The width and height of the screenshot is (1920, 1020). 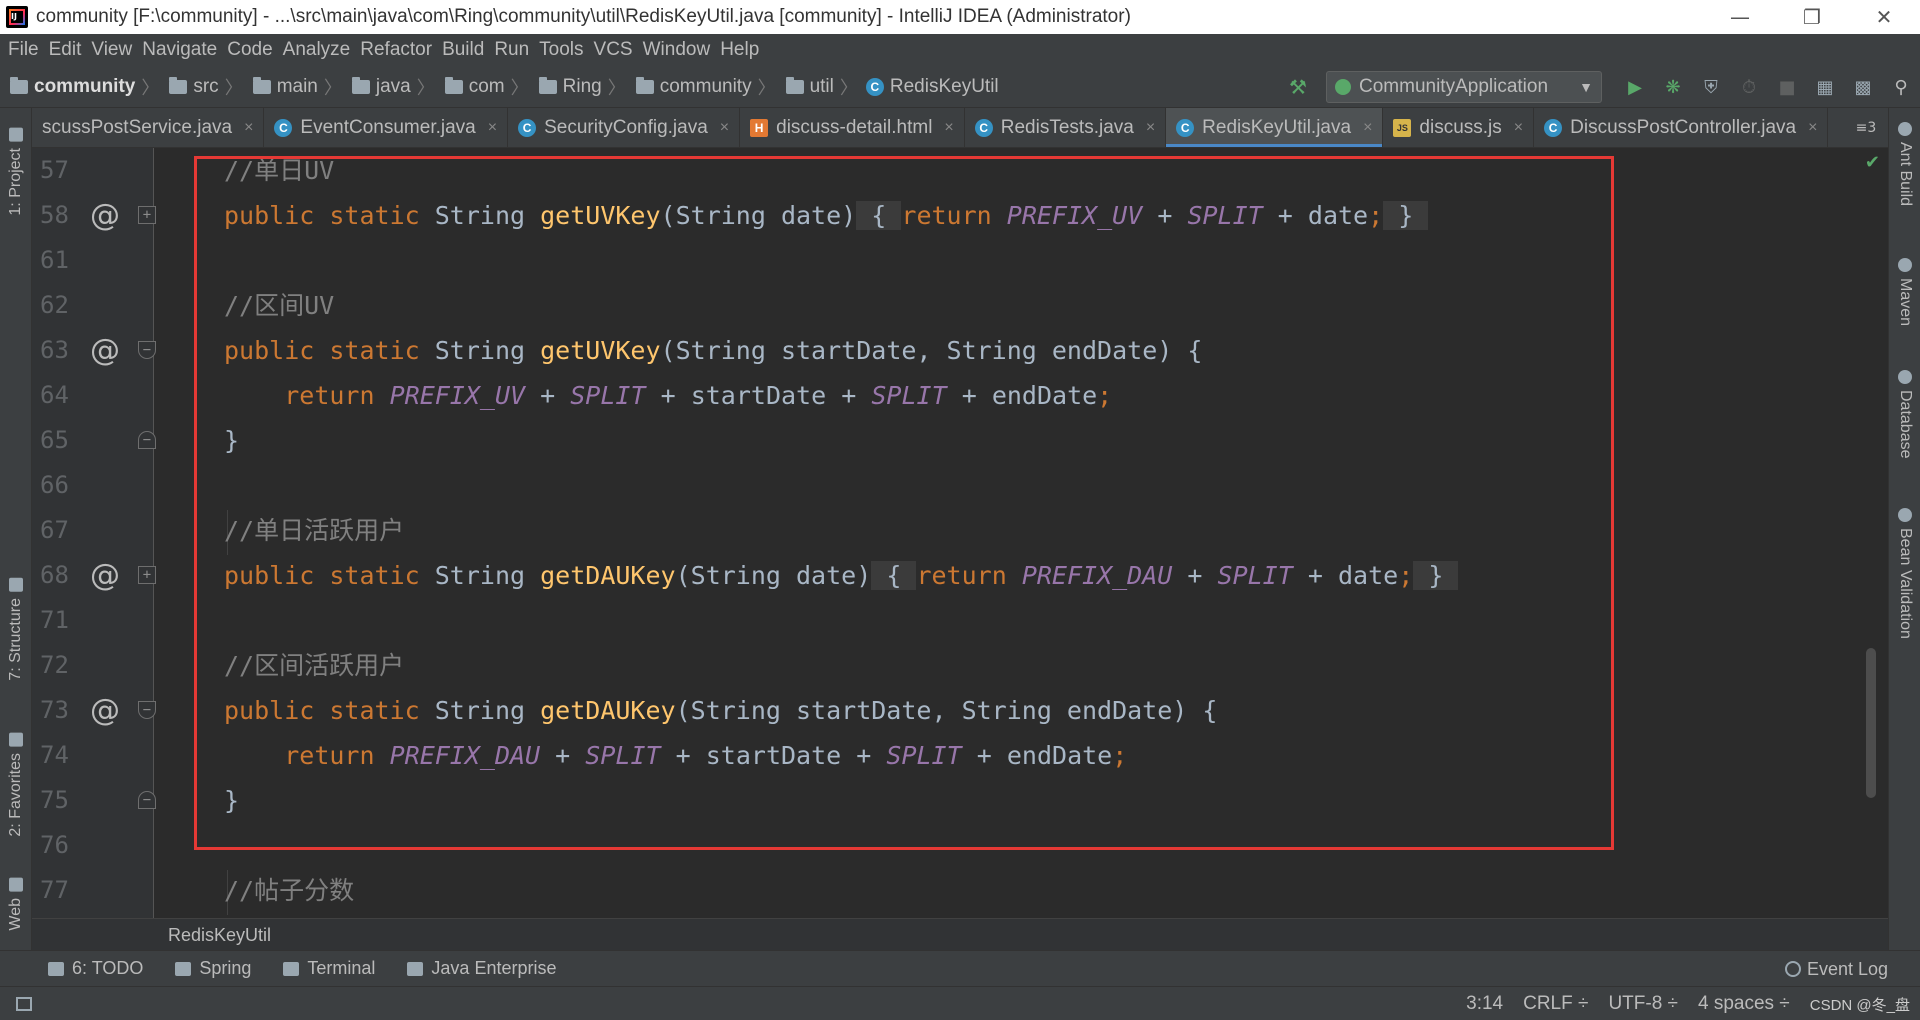 What do you see at coordinates (54, 395) in the screenshot?
I see `line-number: 64` at bounding box center [54, 395].